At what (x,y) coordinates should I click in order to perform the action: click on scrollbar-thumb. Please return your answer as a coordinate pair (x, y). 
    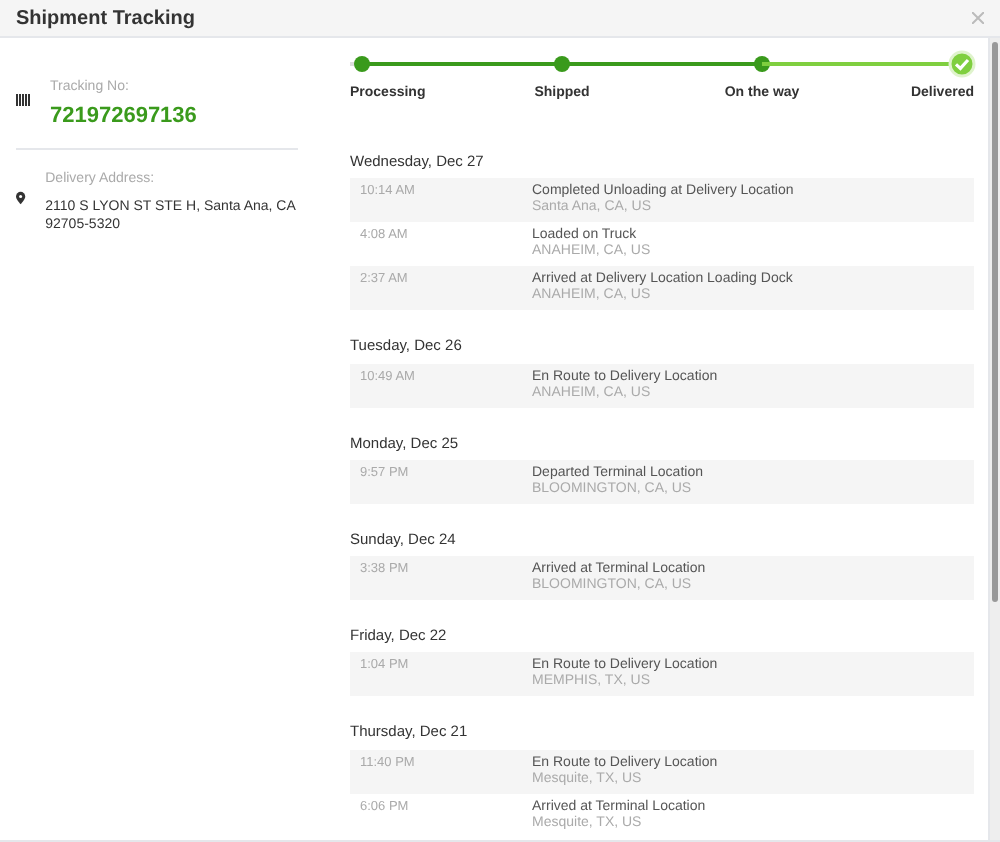
    Looking at the image, I should click on (995, 322).